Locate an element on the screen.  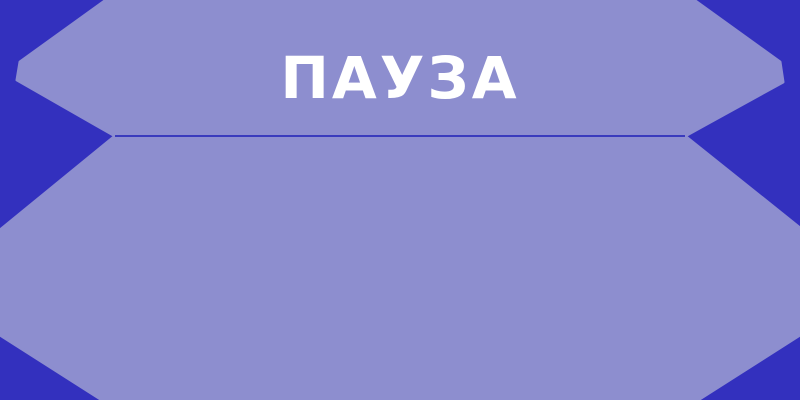
pause-title: ПАУЗА is located at coordinates (400, 78).